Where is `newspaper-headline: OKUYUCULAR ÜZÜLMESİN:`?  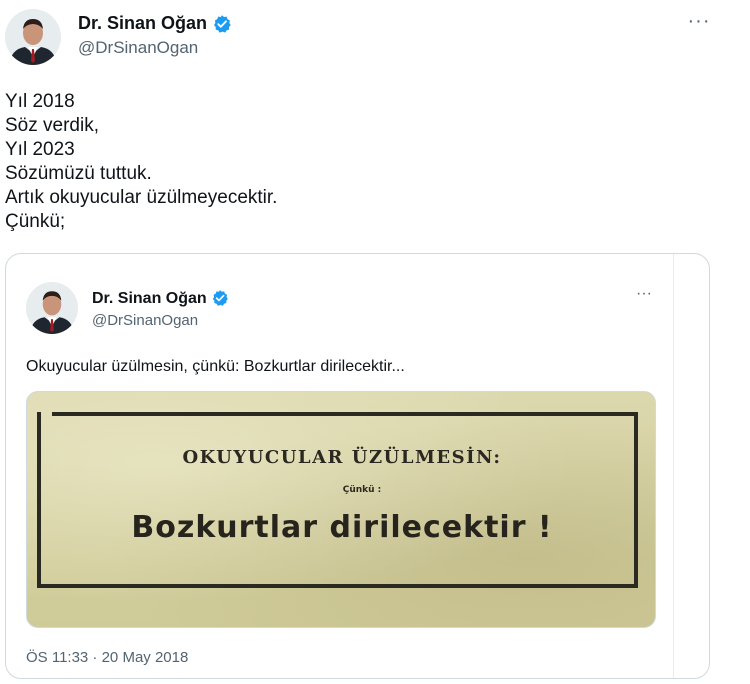
newspaper-headline: OKUYUCULAR ÜZÜLMESİN: is located at coordinates (342, 457).